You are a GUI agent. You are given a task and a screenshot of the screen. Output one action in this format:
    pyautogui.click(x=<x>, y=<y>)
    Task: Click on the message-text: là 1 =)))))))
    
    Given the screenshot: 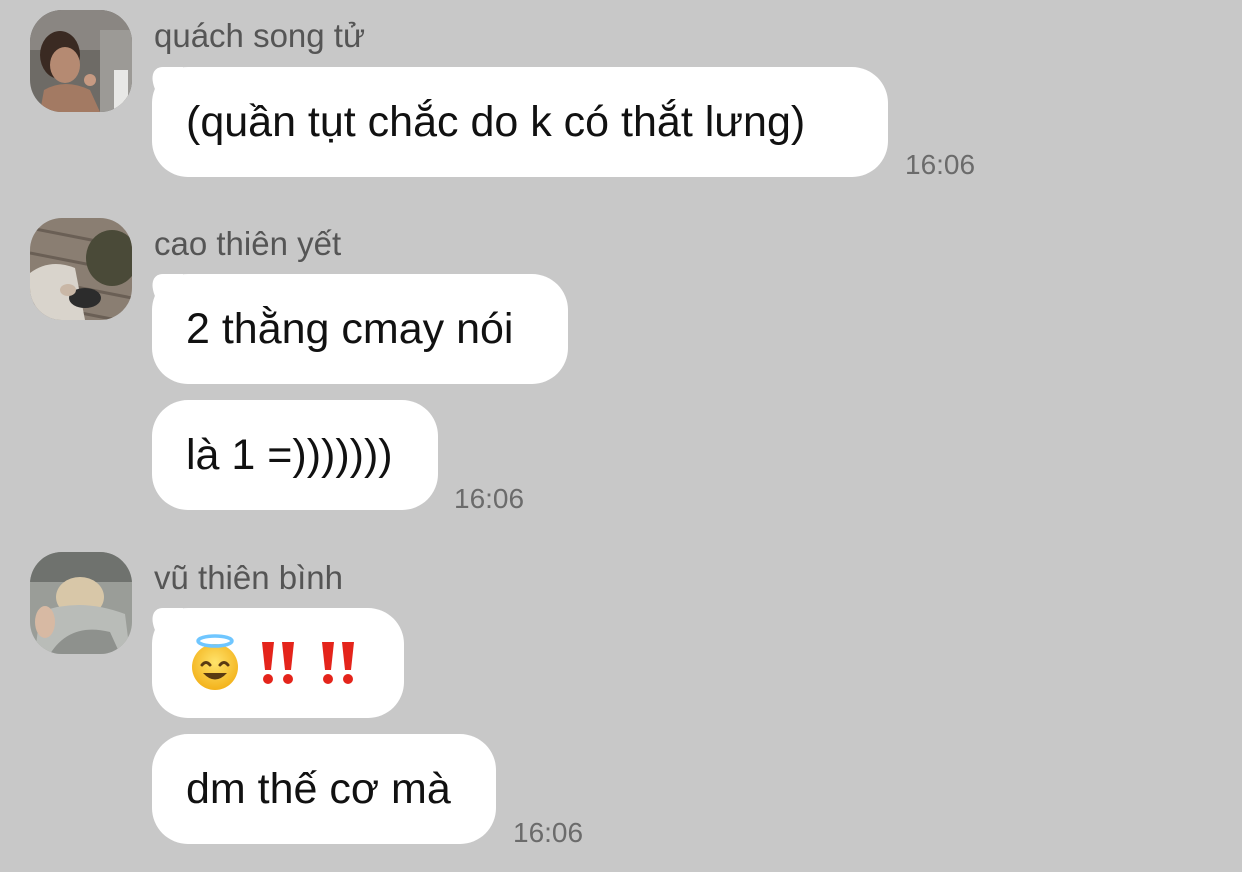 What is the action you would take?
    pyautogui.click(x=289, y=454)
    